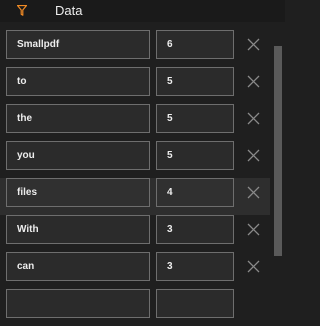  I want to click on list-item: Smallpdf 6, so click(135, 48).